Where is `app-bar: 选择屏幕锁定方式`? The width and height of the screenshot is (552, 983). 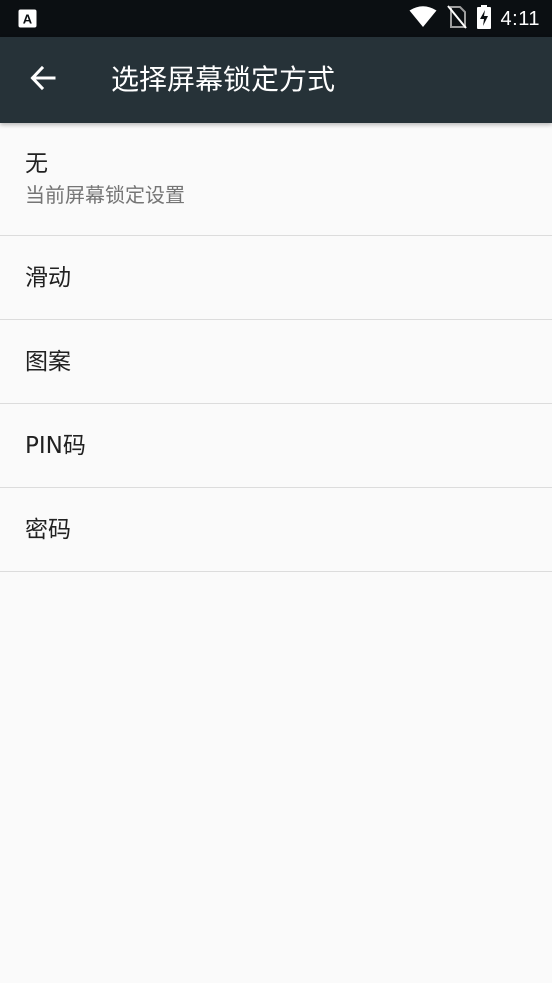 app-bar: 选择屏幕锁定方式 is located at coordinates (276, 80).